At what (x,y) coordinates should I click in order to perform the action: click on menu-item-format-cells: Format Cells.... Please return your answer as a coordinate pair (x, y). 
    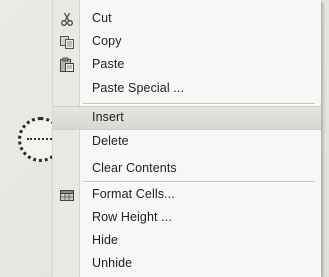
    Looking at the image, I should click on (187, 195).